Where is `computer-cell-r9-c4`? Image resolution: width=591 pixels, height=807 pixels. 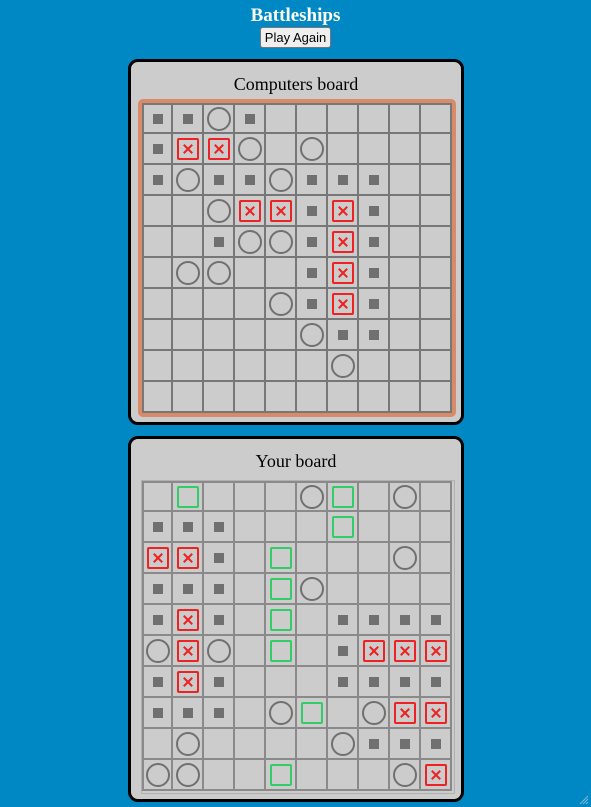
computer-cell-r9-c4 is located at coordinates (281, 397).